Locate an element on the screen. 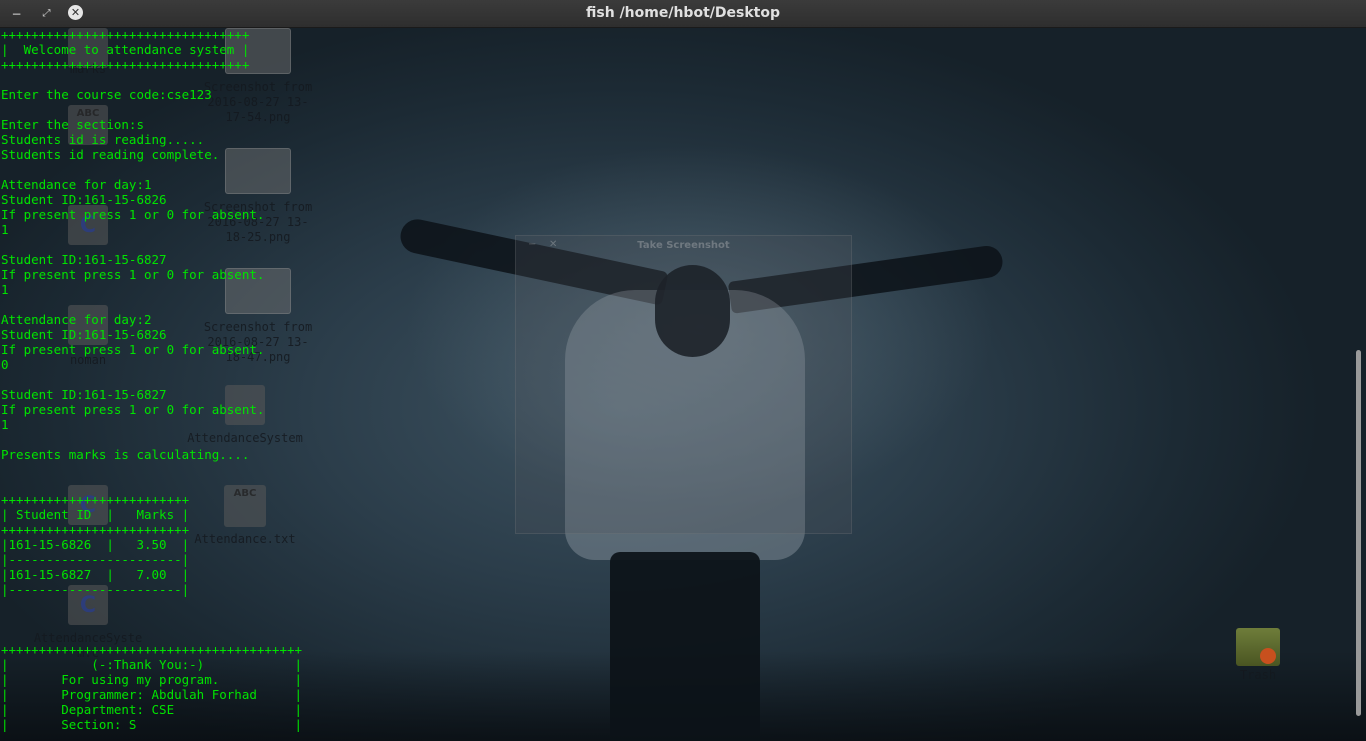 The height and width of the screenshot is (741, 1366). desktop-icon-trash: Trash is located at coordinates (1258, 655).